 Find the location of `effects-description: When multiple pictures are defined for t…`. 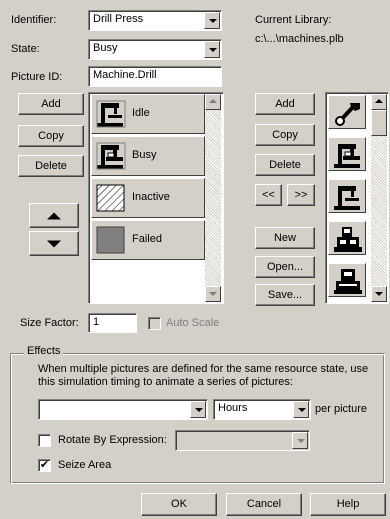

effects-description: When multiple pictures are defined for t… is located at coordinates (203, 375).